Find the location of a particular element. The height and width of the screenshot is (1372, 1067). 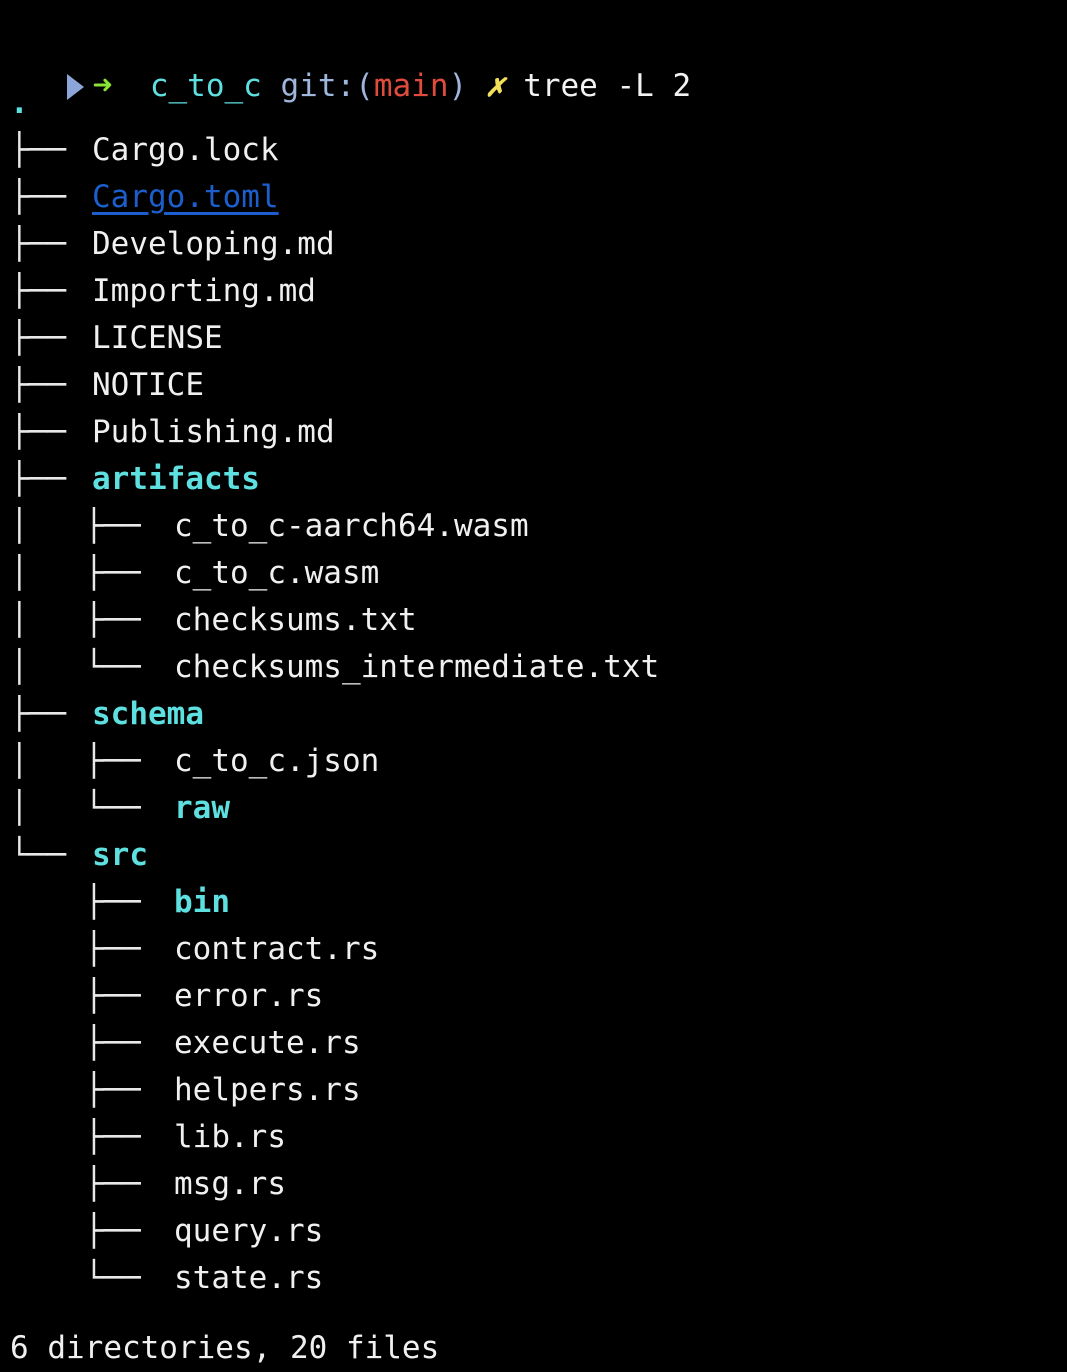

tree-directory-name: raw is located at coordinates (202, 808).